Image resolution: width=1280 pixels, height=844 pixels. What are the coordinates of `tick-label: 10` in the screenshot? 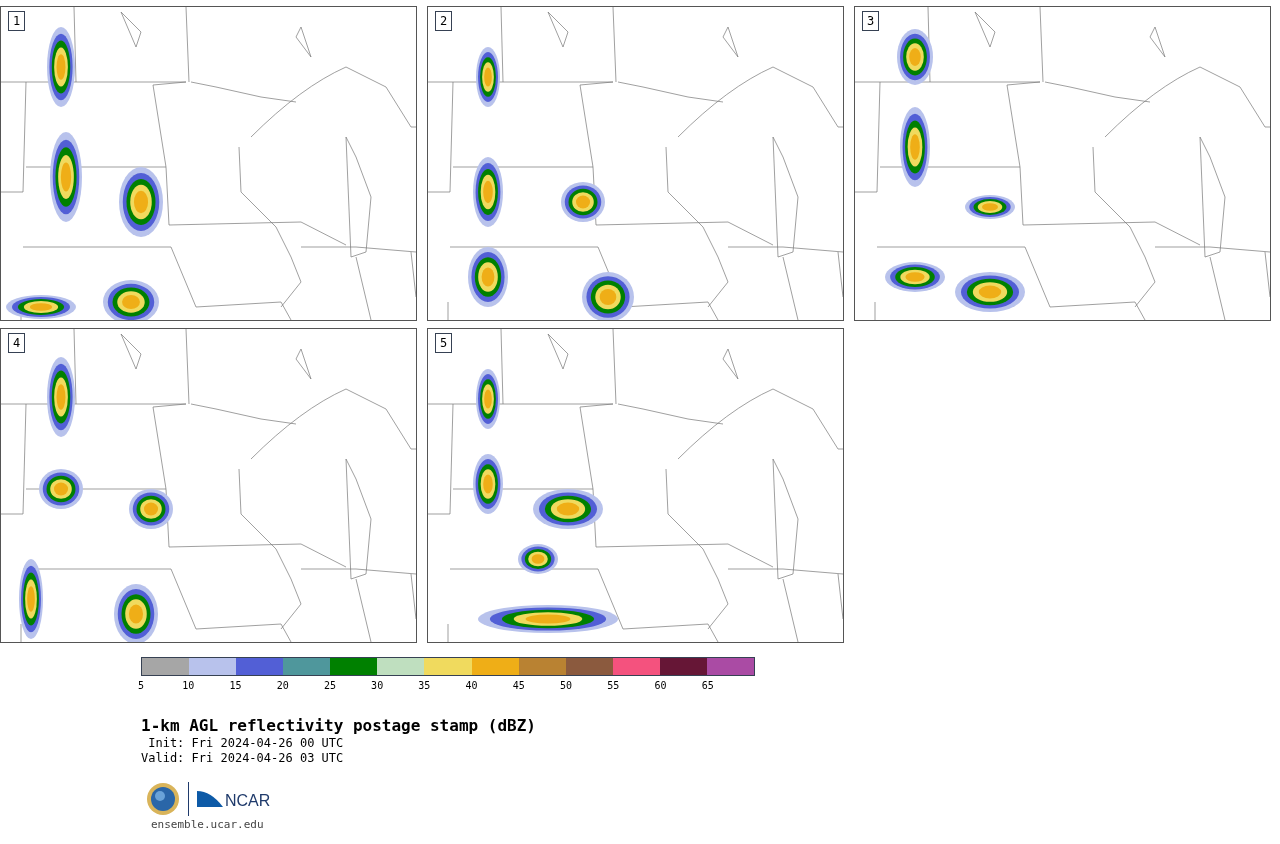 It's located at (188, 686).